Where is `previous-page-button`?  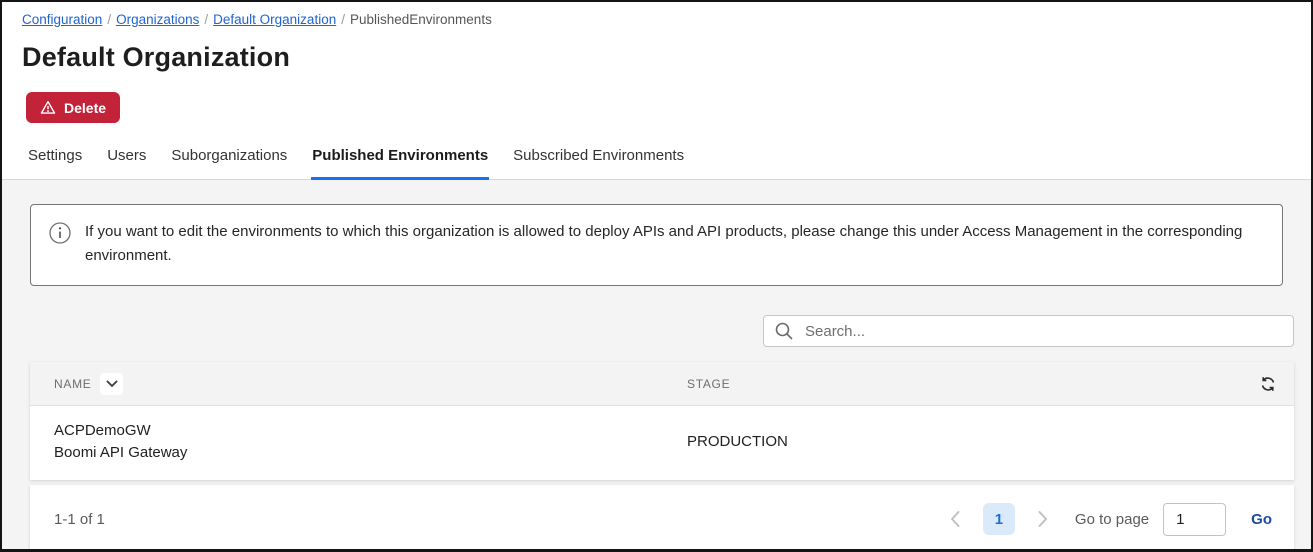 previous-page-button is located at coordinates (955, 519).